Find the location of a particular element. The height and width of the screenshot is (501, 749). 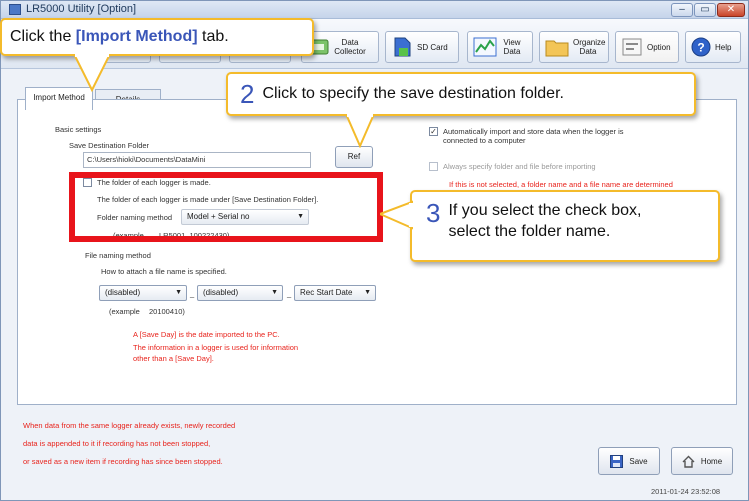

file-example-value: 20100410) is located at coordinates (167, 311).